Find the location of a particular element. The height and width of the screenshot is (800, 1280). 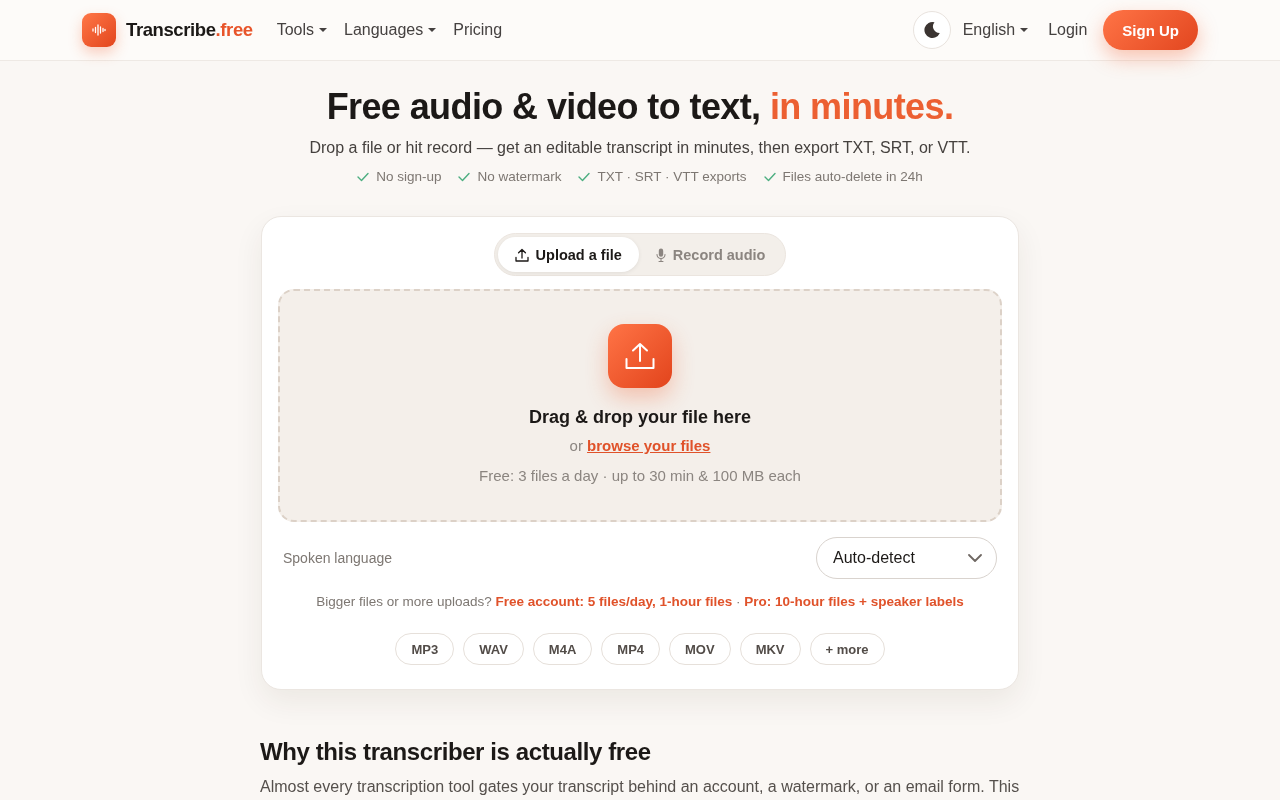

feature-text: No watermark is located at coordinates (519, 177).